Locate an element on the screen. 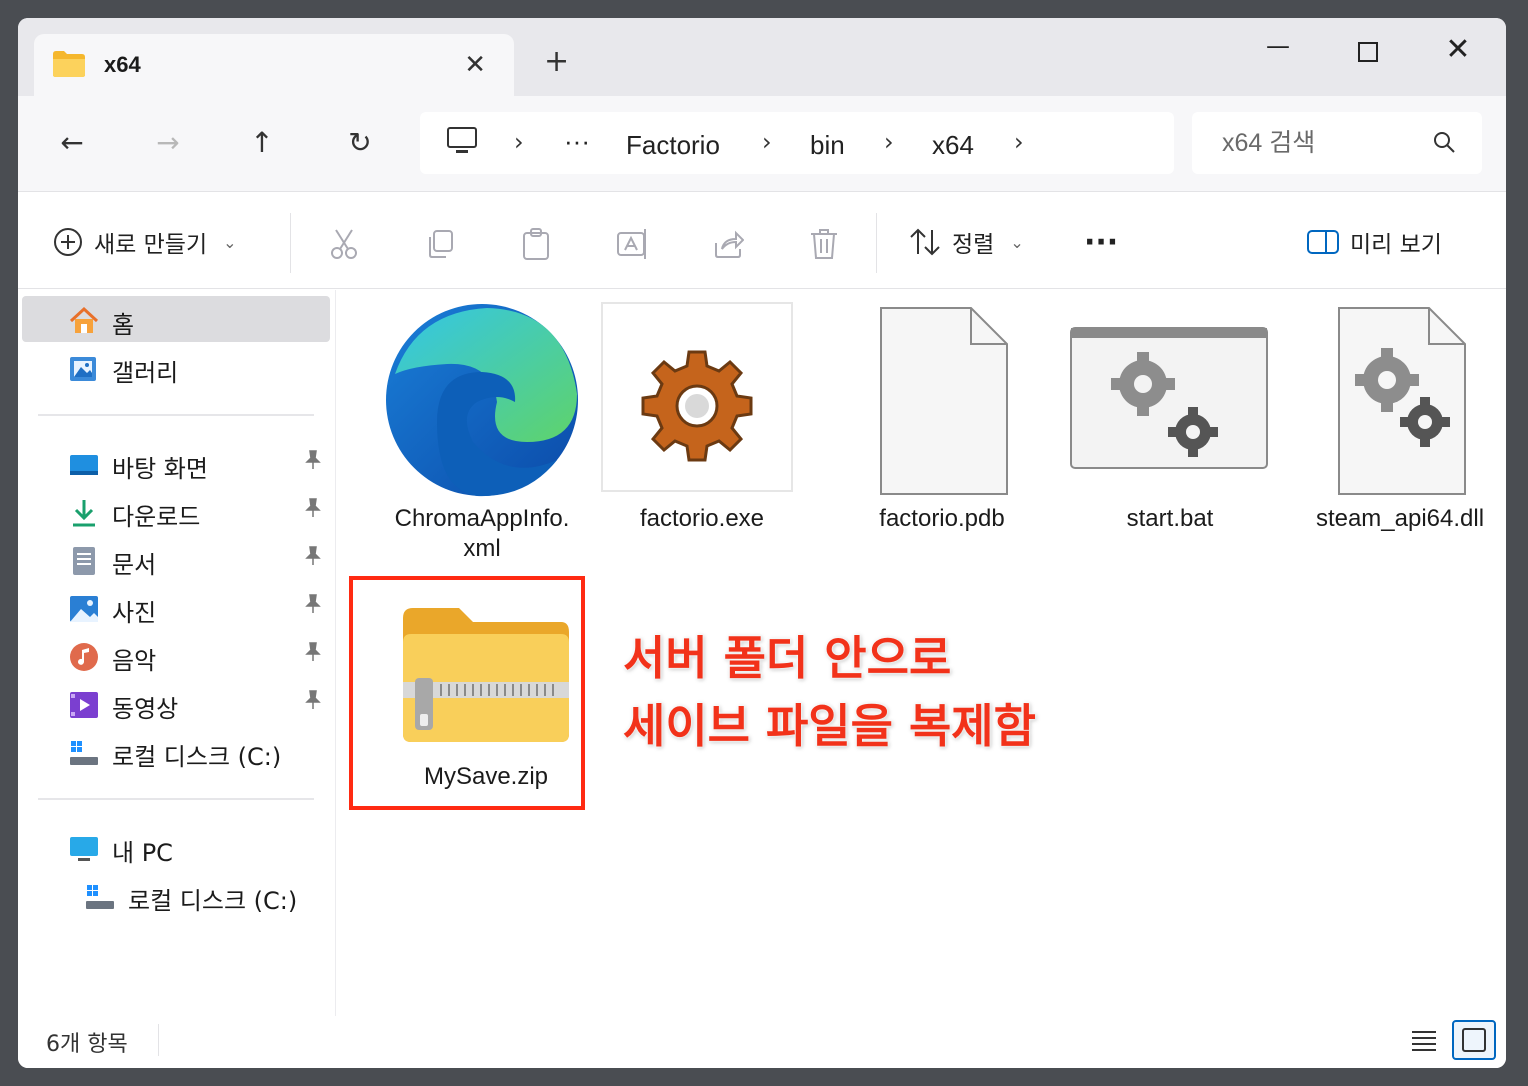  maximize-button is located at coordinates (1368, 52).